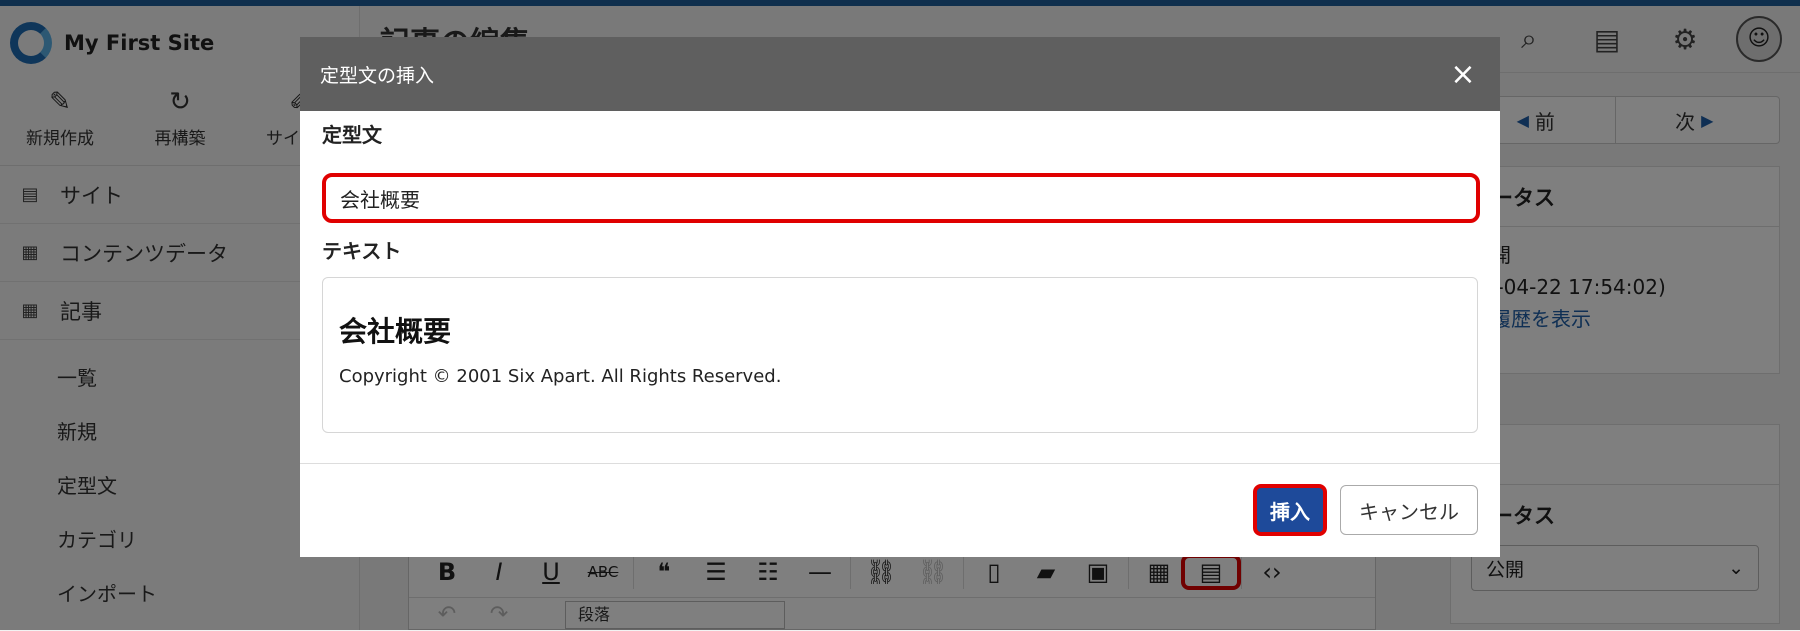 Image resolution: width=1800 pixels, height=631 pixels. What do you see at coordinates (1409, 510) in the screenshot?
I see `cancel-button: キャンセル` at bounding box center [1409, 510].